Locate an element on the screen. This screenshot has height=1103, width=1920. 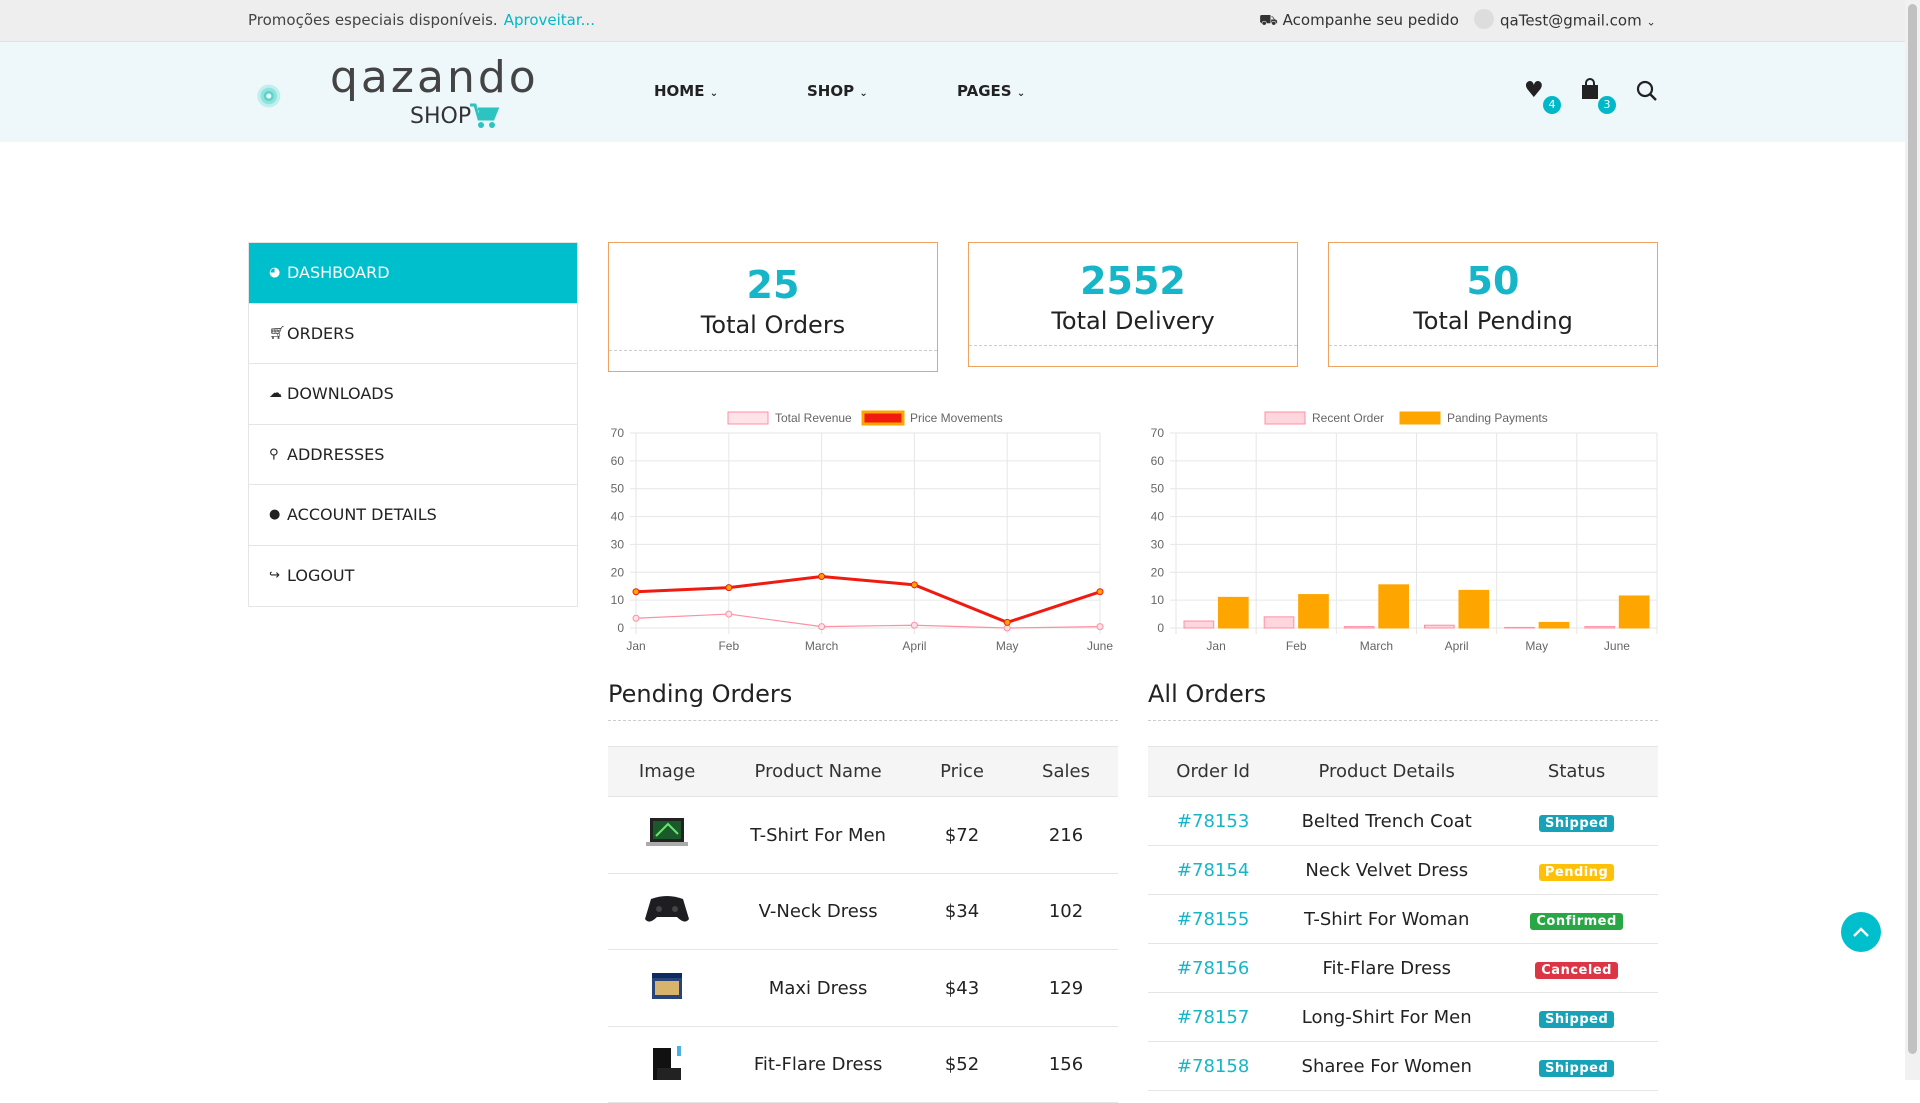
nav-home: HOME ⌄ is located at coordinates (686, 91).